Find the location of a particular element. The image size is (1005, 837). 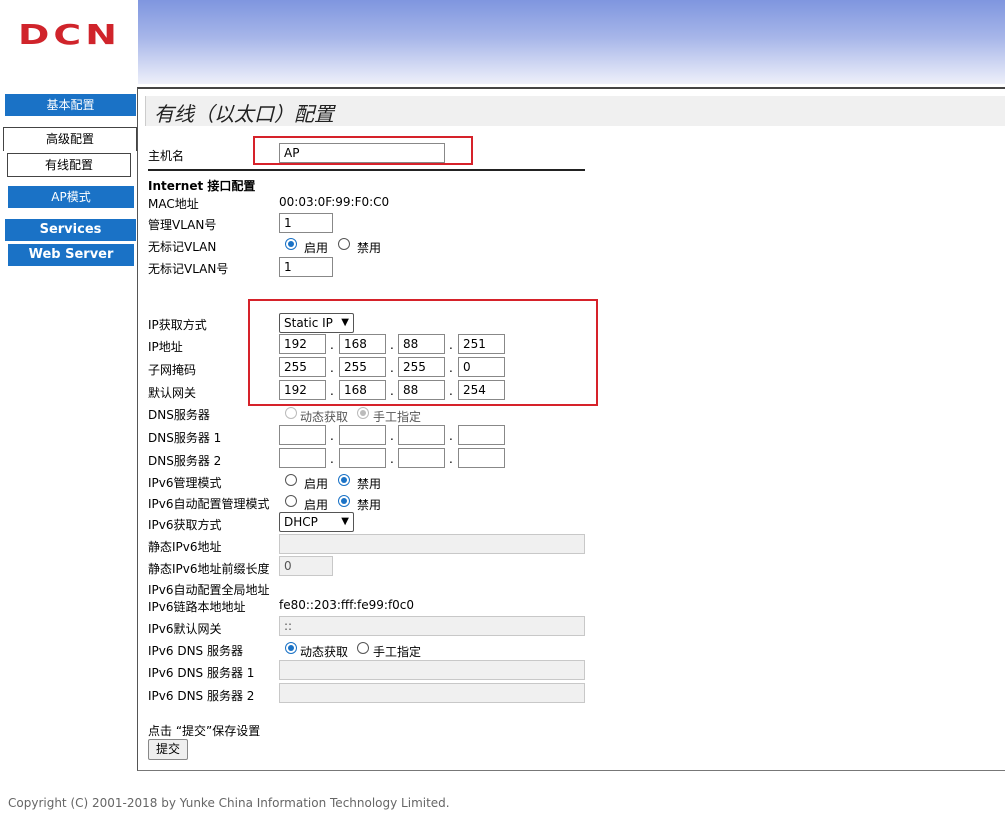

ipv6-gateway-label: IPv6默认网关 is located at coordinates (185, 629).